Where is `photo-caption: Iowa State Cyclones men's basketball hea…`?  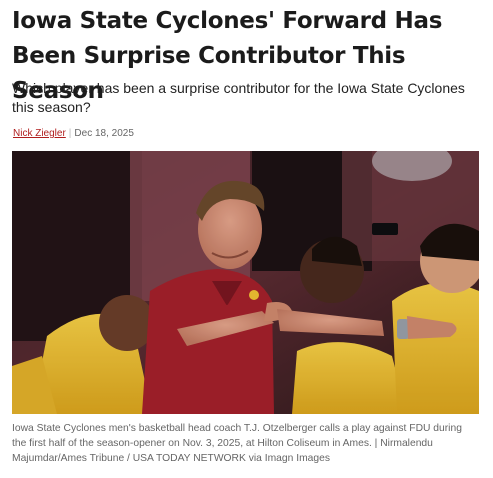
photo-caption: Iowa State Cyclones men's basketball hea… is located at coordinates (237, 443).